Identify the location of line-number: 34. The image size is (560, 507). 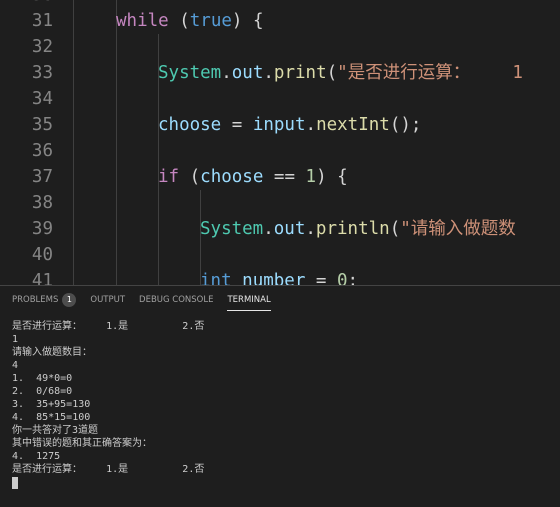
(42, 99).